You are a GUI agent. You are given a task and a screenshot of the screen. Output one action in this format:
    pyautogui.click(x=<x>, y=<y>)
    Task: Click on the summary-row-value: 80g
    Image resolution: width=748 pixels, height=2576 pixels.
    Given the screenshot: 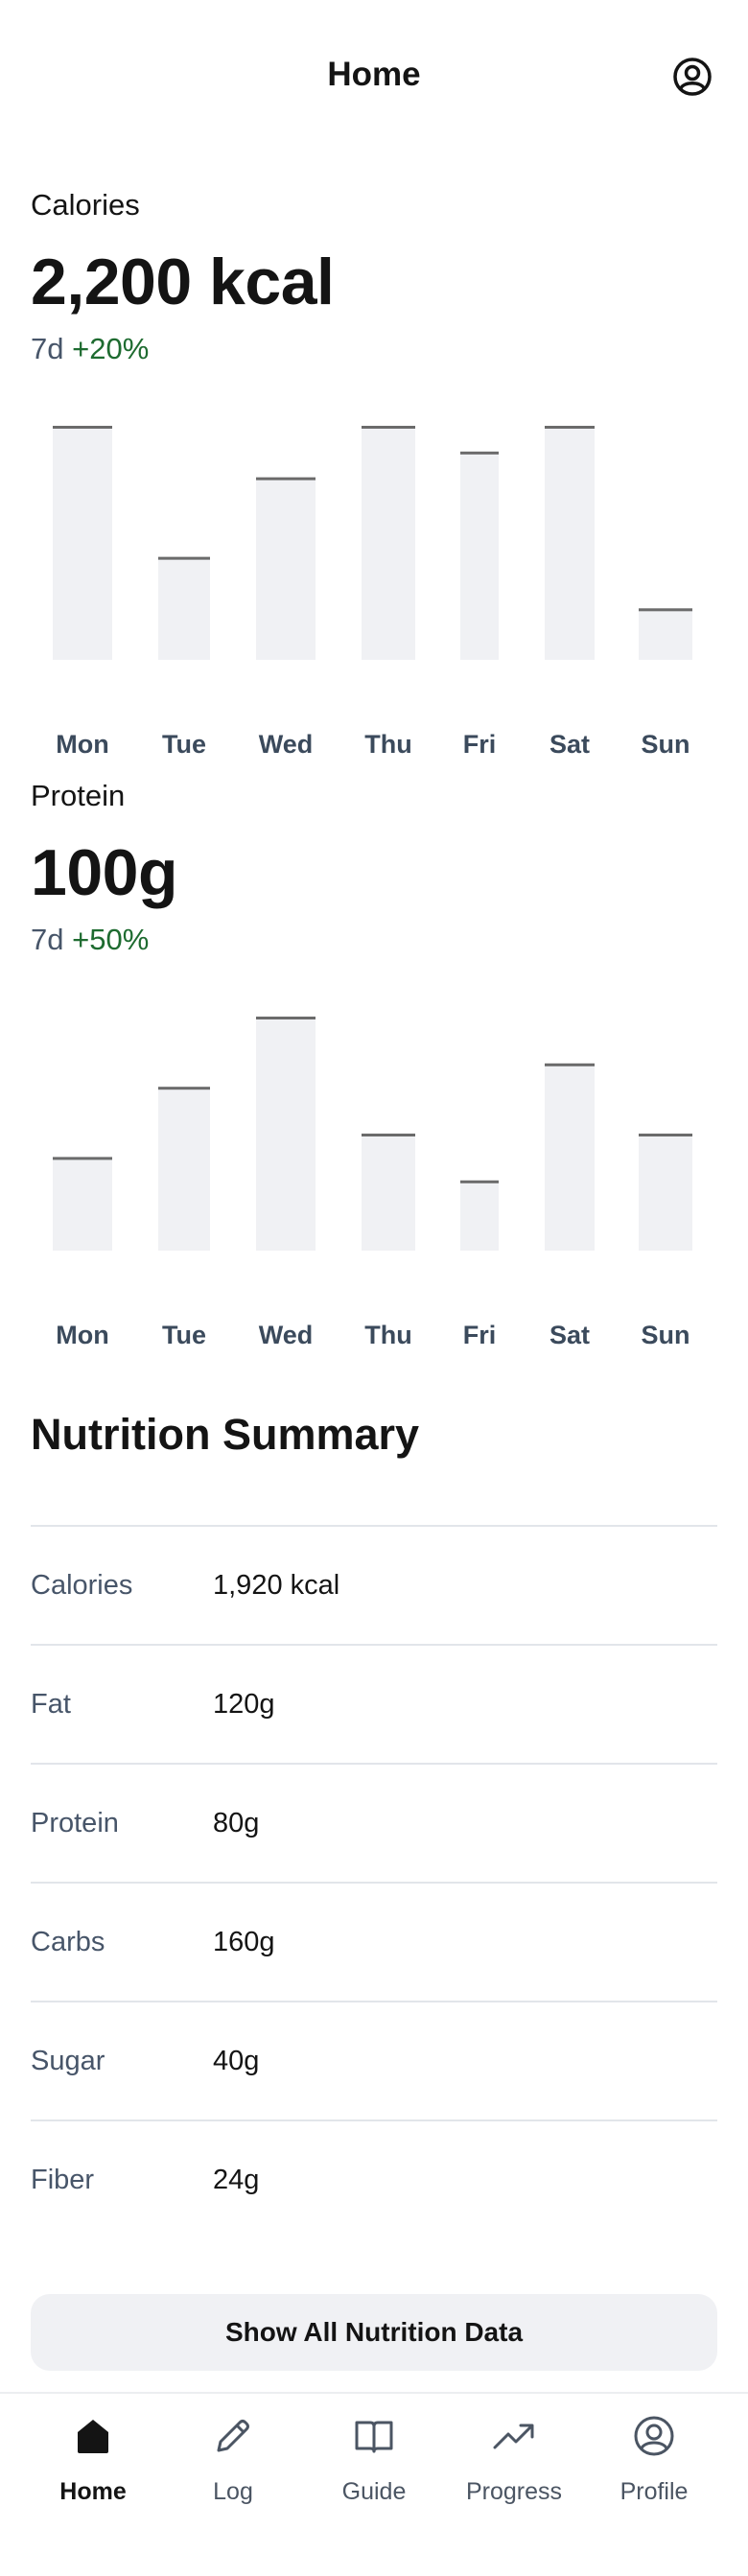 What is the action you would take?
    pyautogui.click(x=236, y=1823)
    